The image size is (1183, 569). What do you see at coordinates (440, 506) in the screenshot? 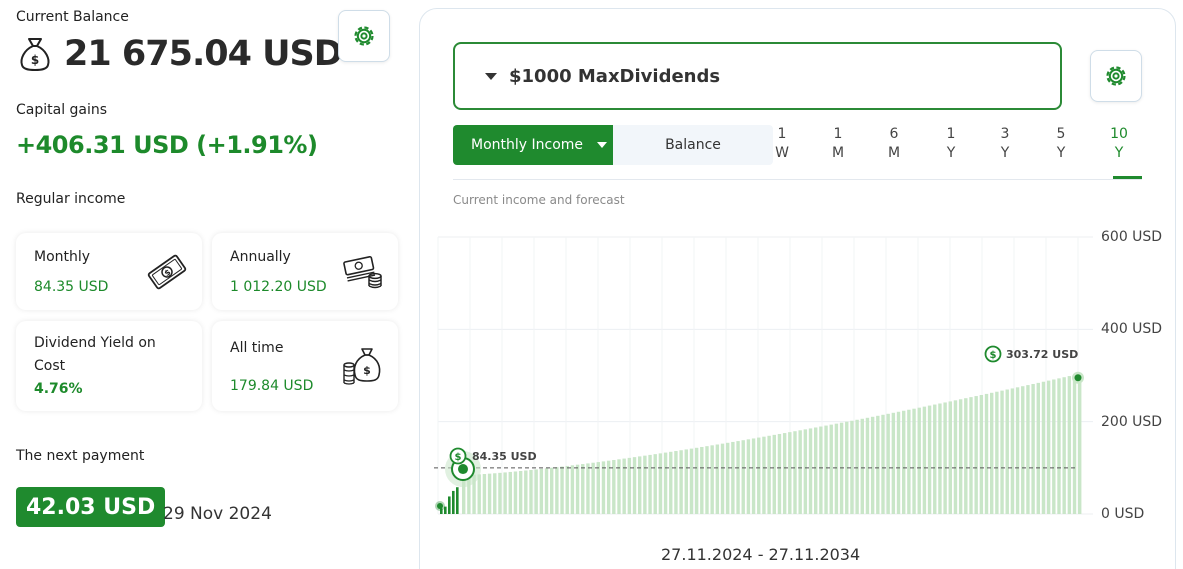
I see `start-marker-dot` at bounding box center [440, 506].